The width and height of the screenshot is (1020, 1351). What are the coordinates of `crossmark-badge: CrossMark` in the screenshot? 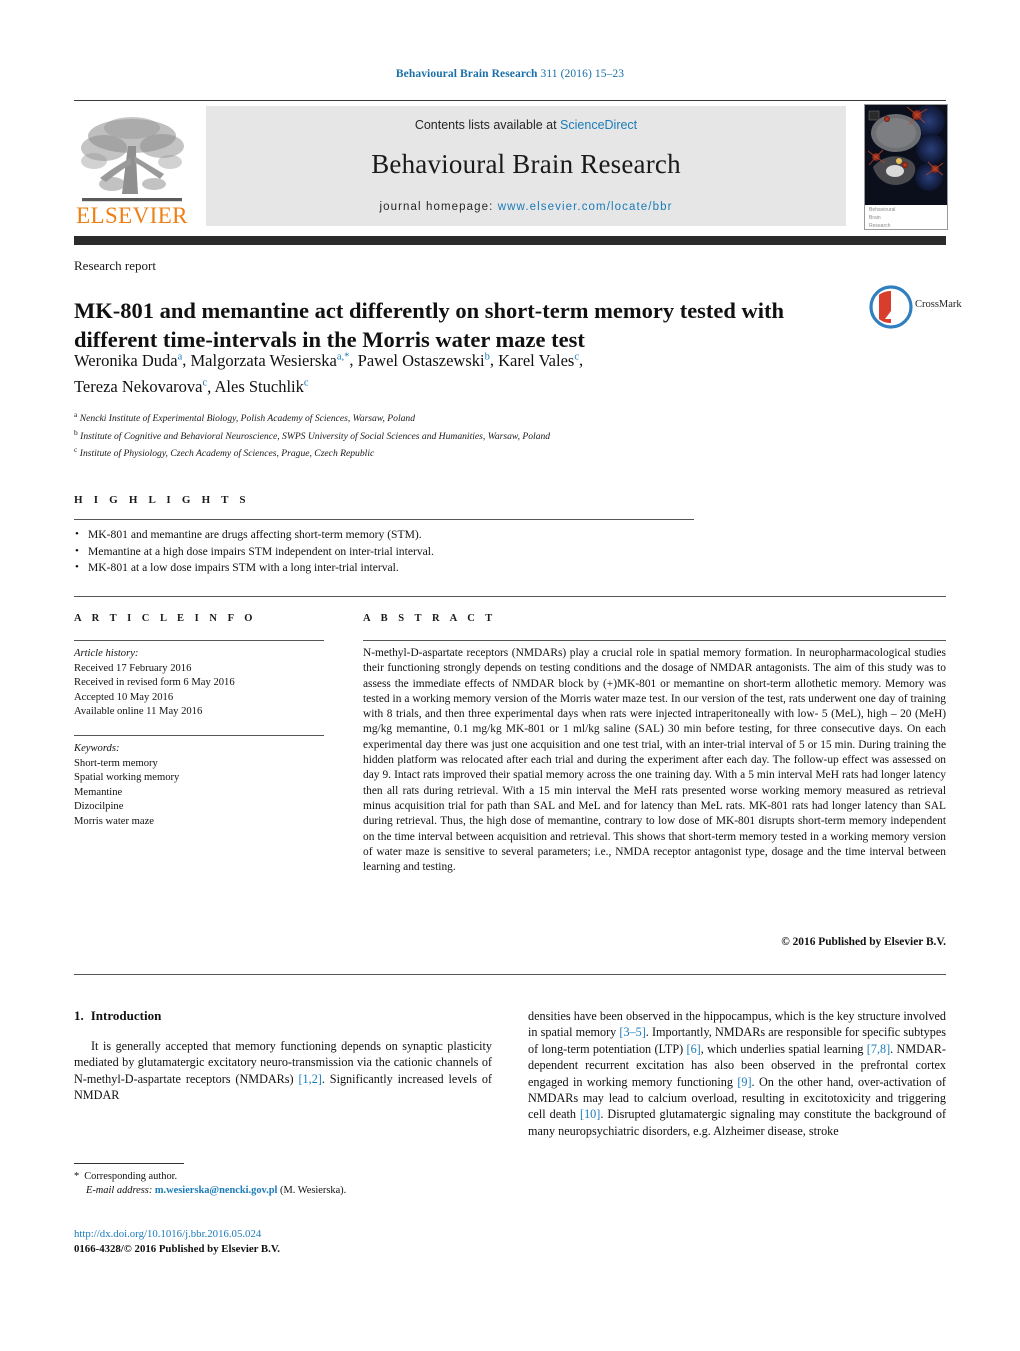 It's located at (917, 307).